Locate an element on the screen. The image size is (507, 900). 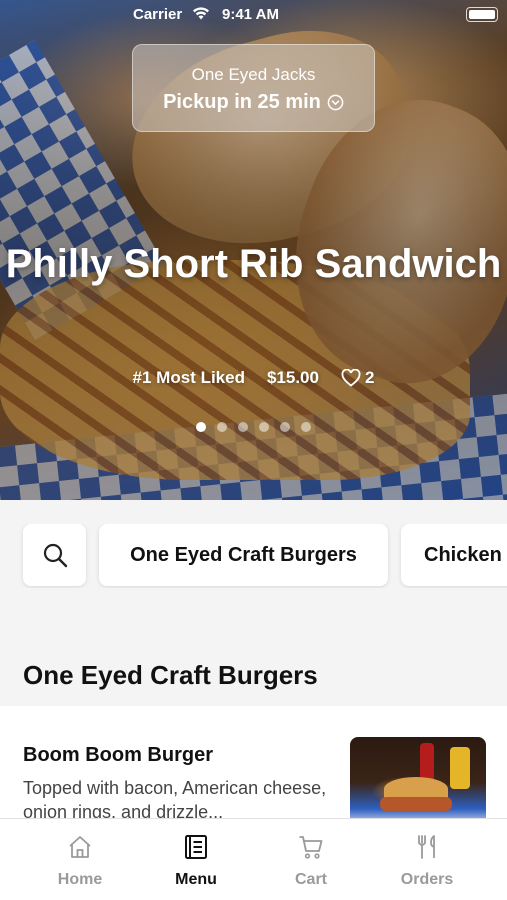
tab-home: Home is located at coordinates (80, 859).